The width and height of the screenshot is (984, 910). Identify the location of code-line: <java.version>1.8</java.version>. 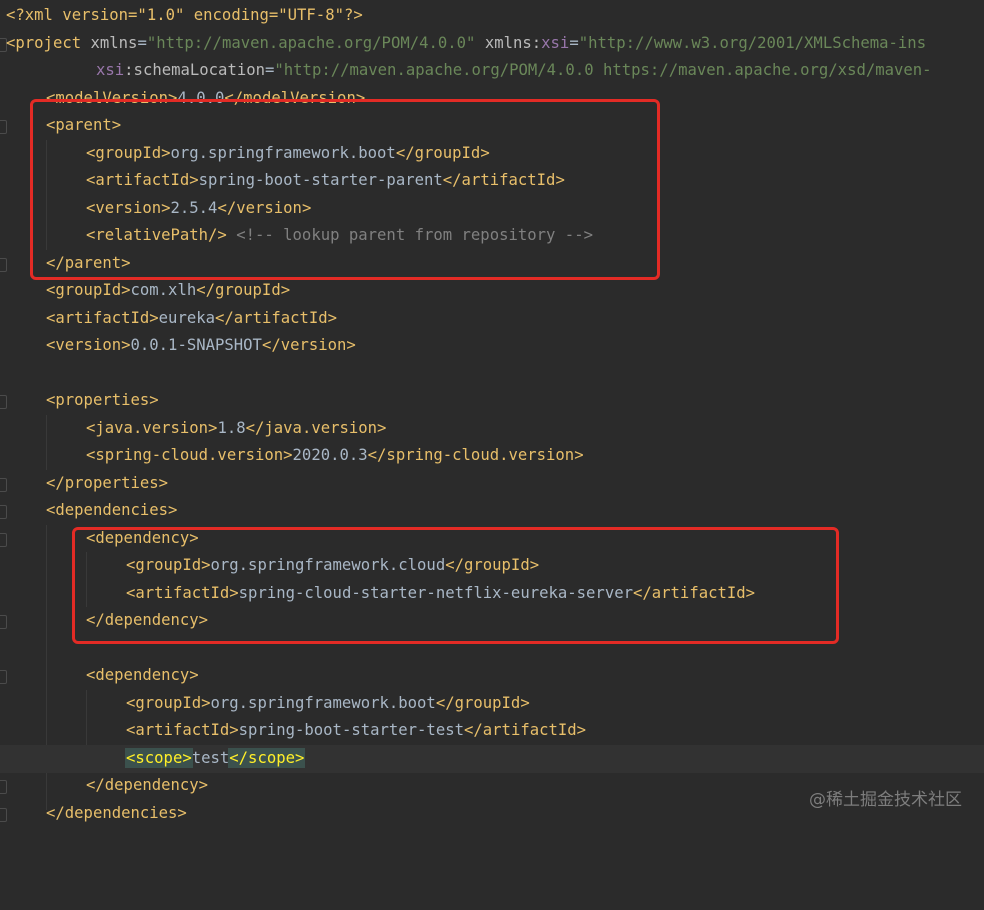
(492, 429).